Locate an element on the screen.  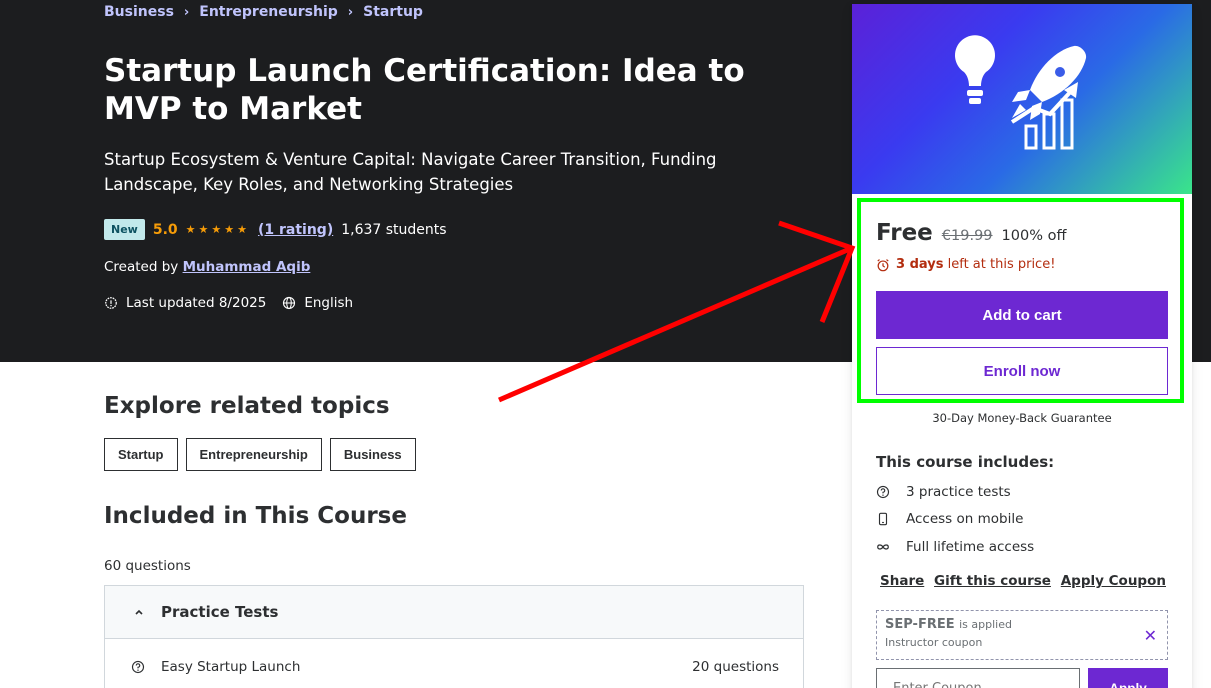
coupon-type: Instructor coupon is located at coordinates (934, 642).